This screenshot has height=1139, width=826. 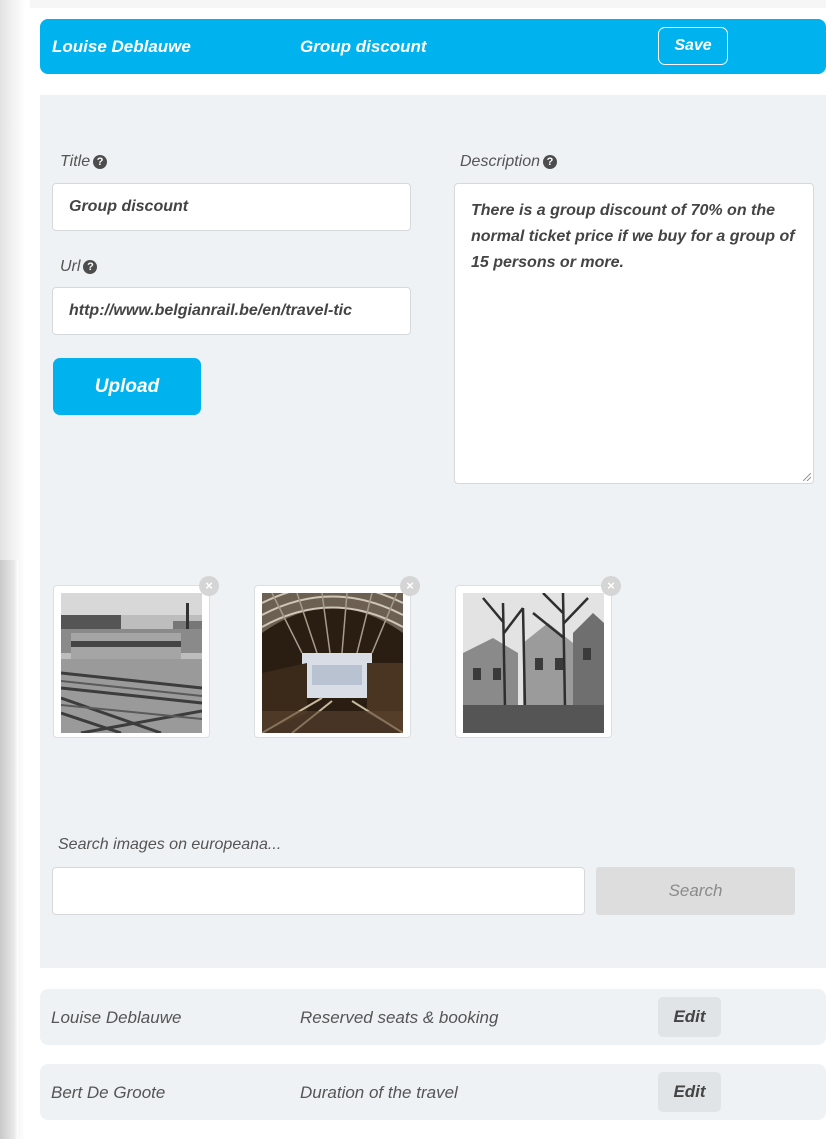 I want to click on url-label: Url, so click(x=70, y=266).